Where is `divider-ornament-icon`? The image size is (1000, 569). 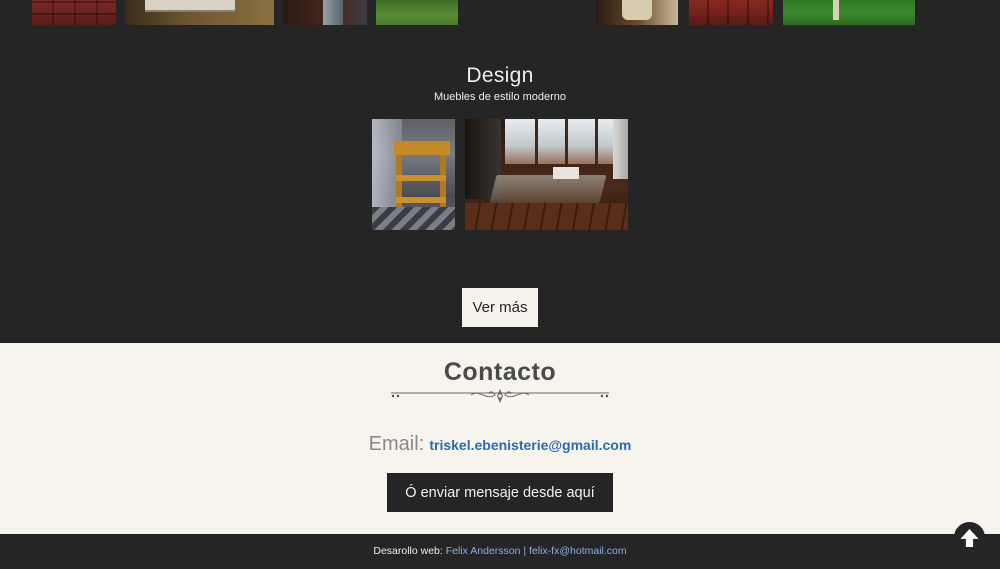 divider-ornament-icon is located at coordinates (500, 396).